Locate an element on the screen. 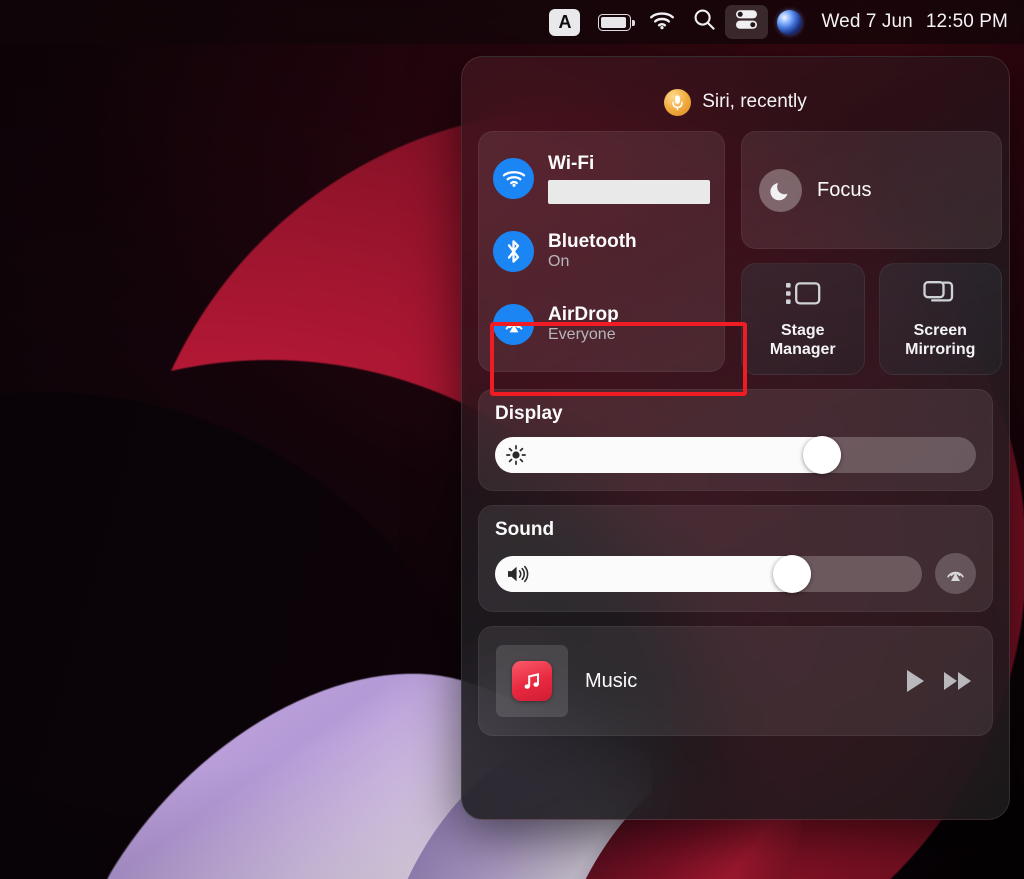 The height and width of the screenshot is (879, 1024). music-app-icon is located at coordinates (532, 681).